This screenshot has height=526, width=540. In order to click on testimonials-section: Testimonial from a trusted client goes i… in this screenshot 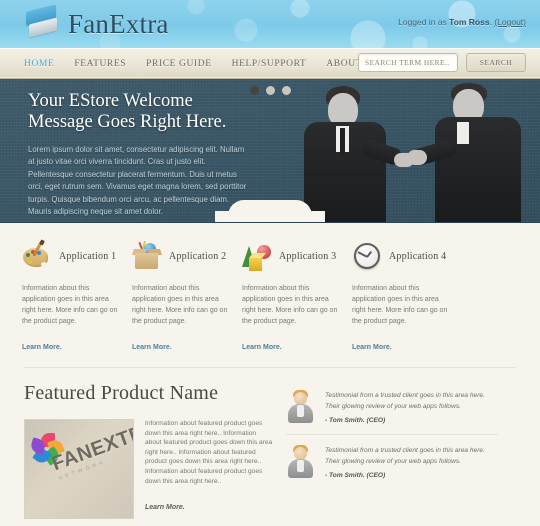, I will do `click(386, 450)`.